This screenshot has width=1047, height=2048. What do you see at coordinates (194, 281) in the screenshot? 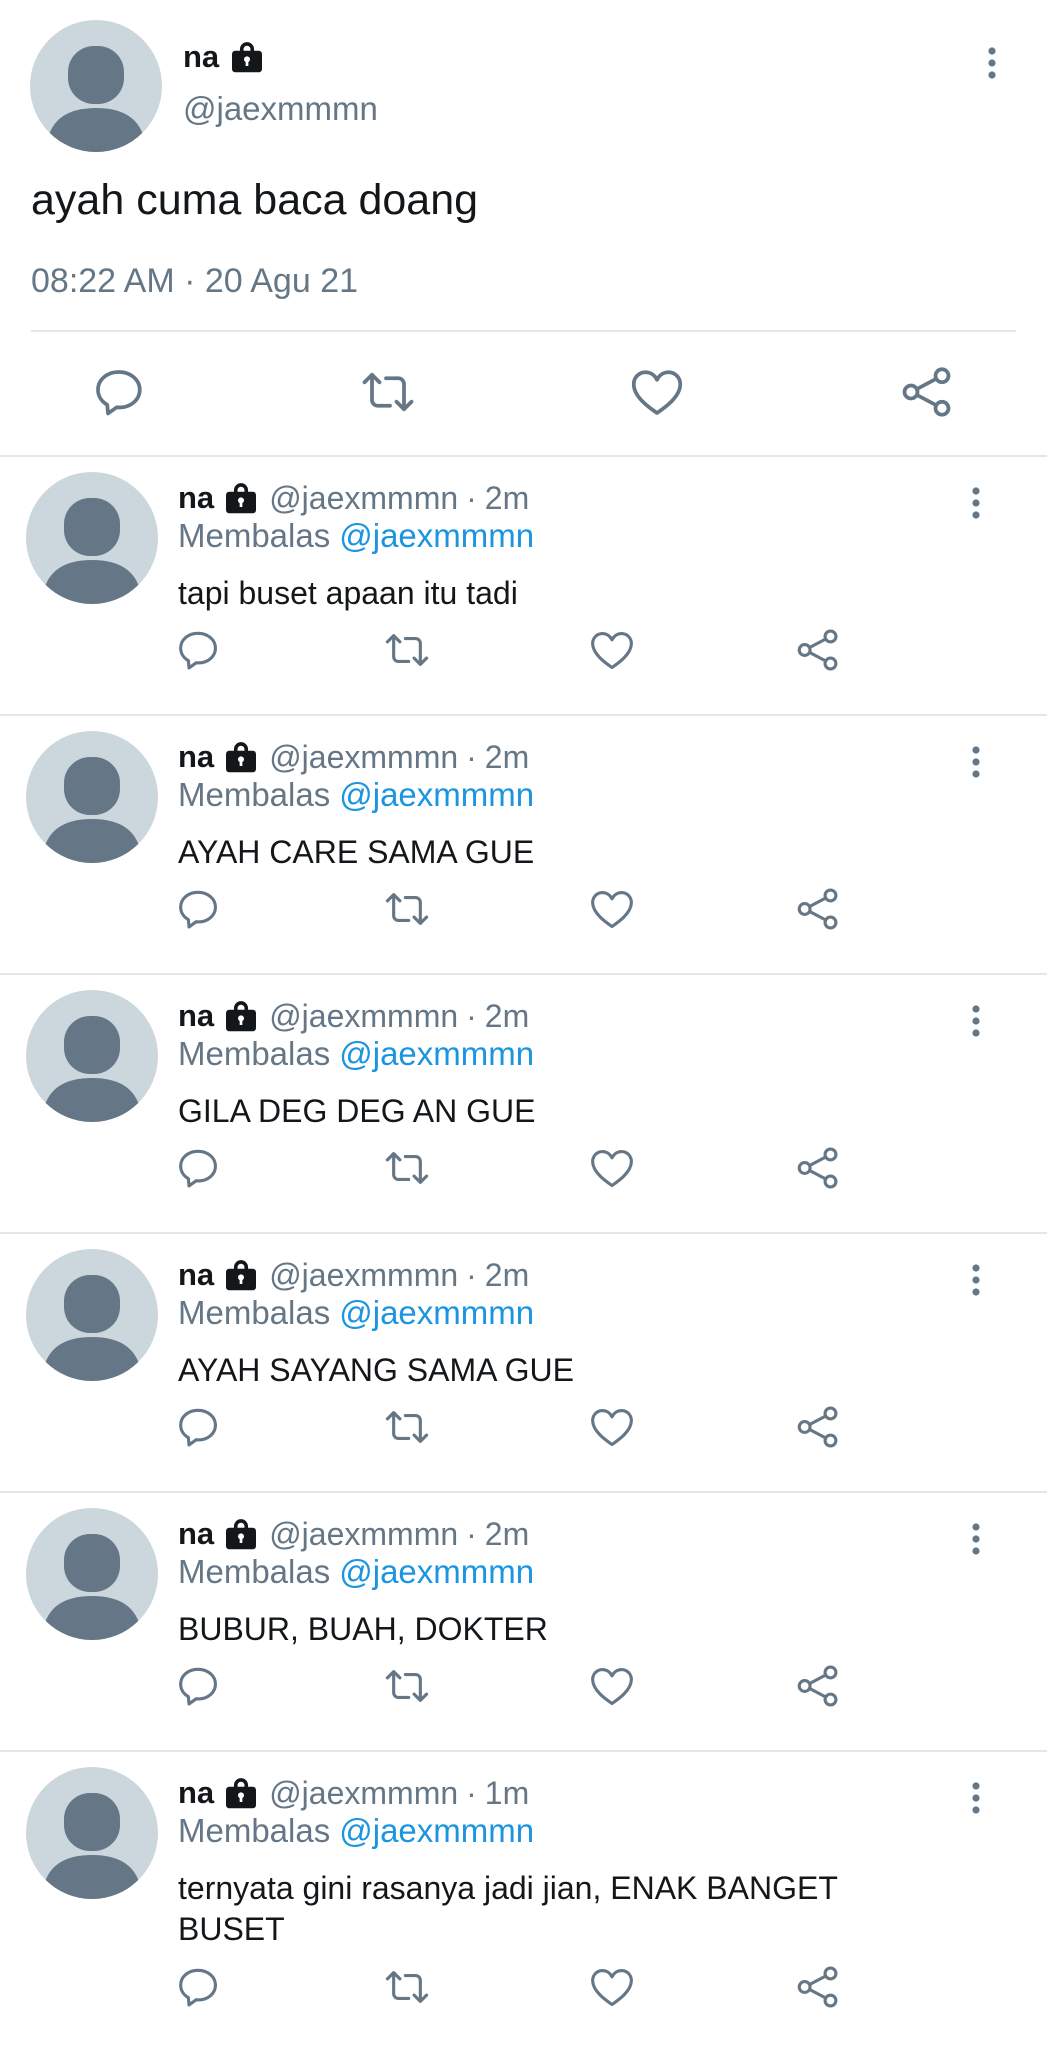
I see `tweet-timestamp: 08:22 AM · 20 Agu 21` at bounding box center [194, 281].